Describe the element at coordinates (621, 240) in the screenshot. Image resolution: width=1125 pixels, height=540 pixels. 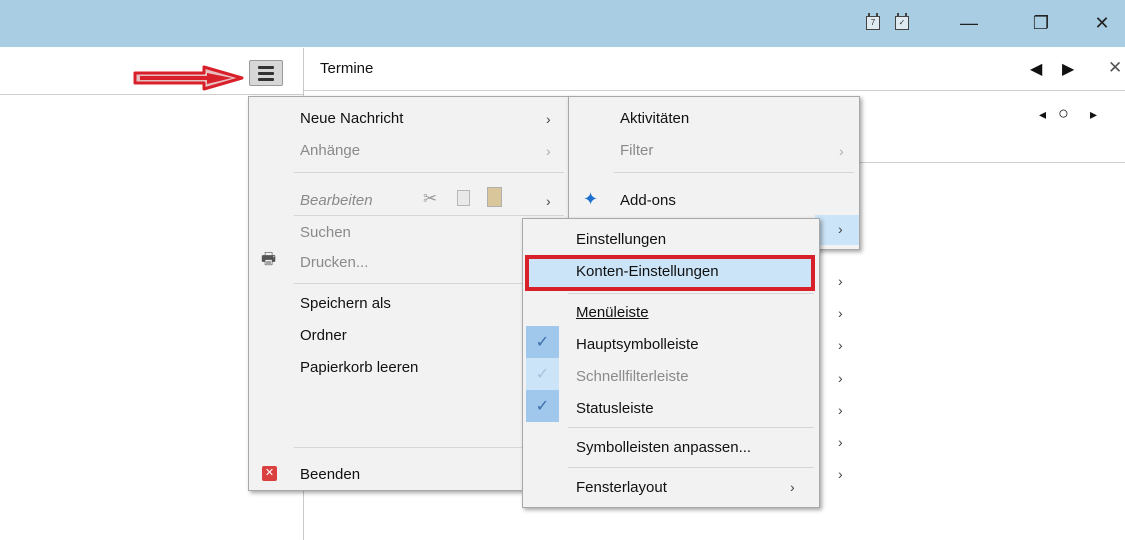
I see `menu-item-einstellungen: Einstellungen` at that location.